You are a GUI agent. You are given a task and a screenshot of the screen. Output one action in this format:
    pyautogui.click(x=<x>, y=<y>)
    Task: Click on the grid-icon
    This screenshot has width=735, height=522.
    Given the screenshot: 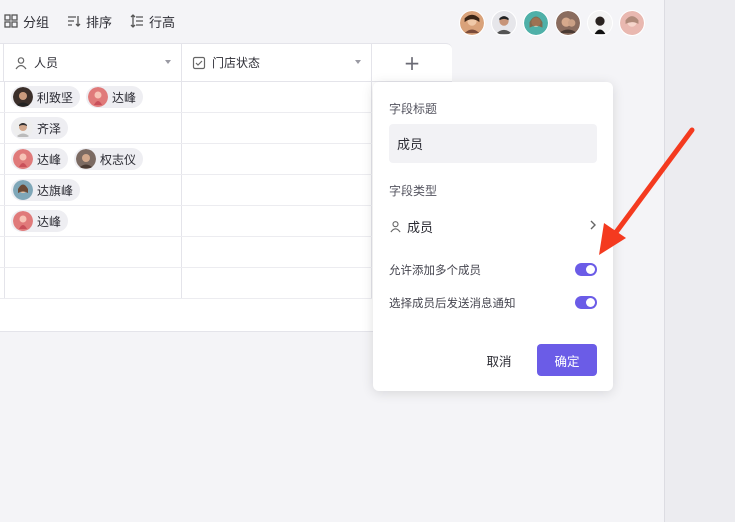 What is the action you would take?
    pyautogui.click(x=11, y=21)
    